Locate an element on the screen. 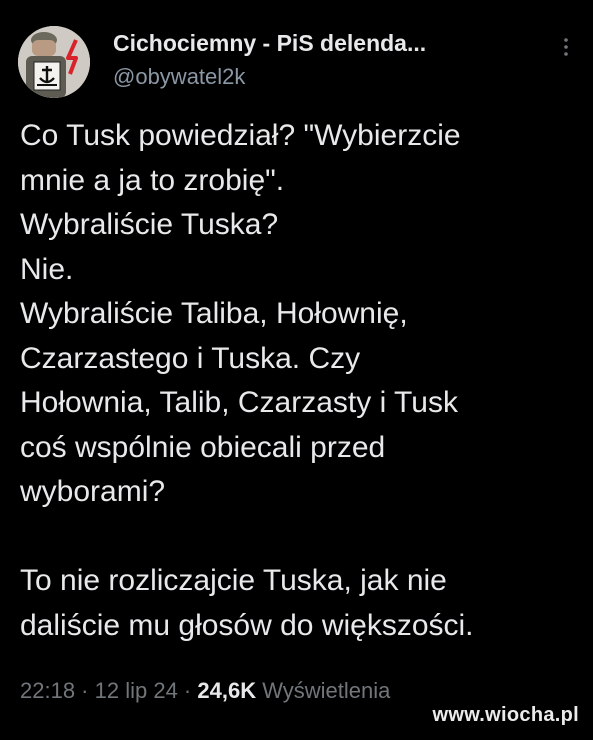  person-with-anchor-emblem-icon is located at coordinates (54, 62).